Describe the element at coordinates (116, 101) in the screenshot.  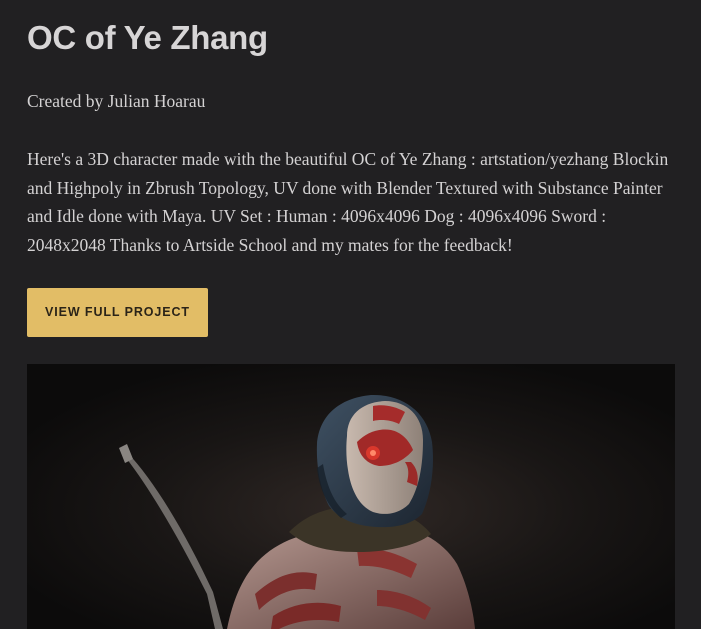
I see `creator-byline: Created by Julian Hoarau` at that location.